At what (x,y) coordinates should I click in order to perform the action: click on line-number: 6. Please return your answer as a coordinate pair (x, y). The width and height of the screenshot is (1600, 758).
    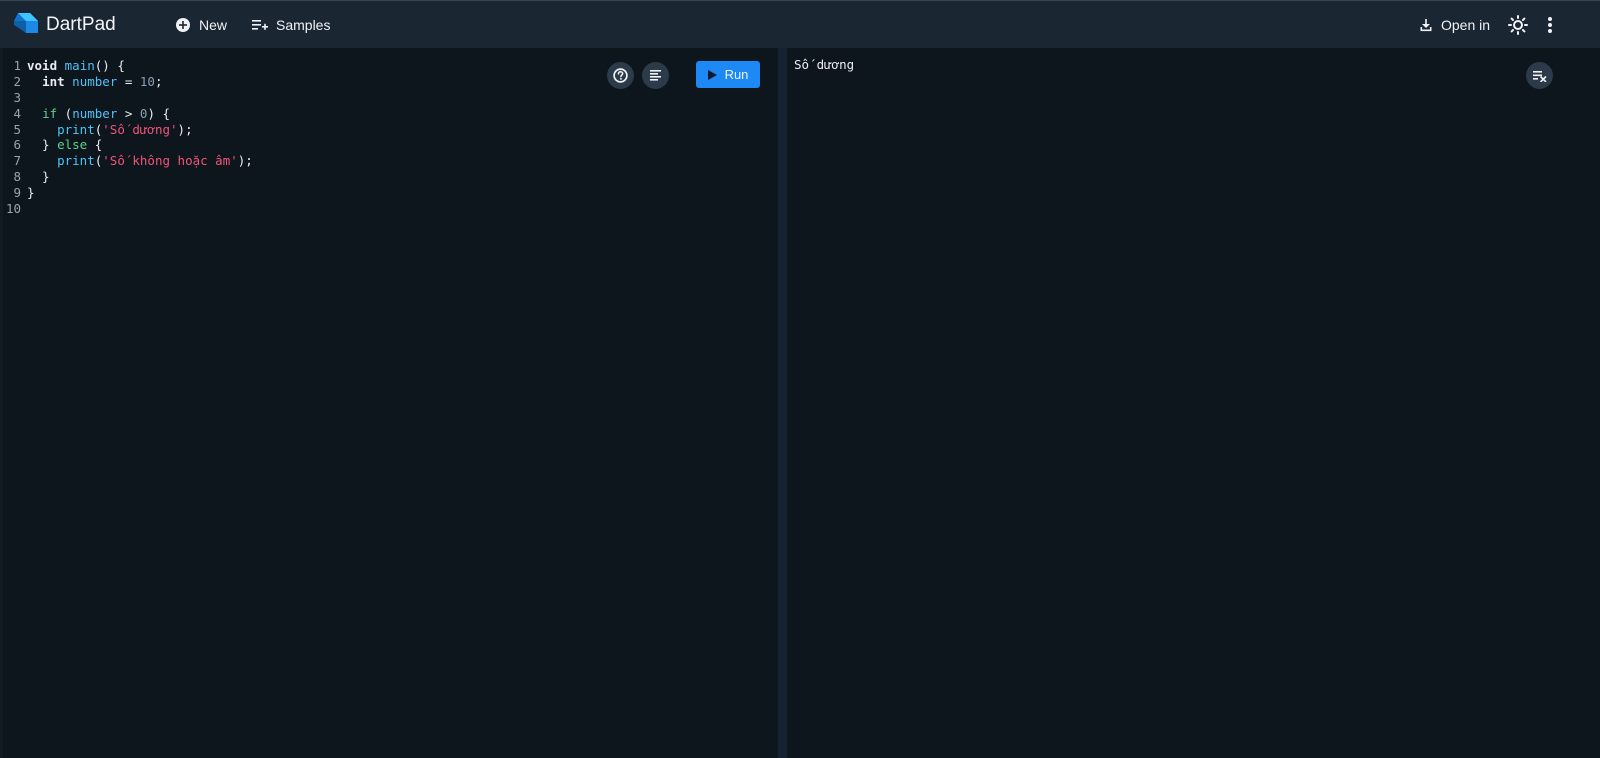
    Looking at the image, I should click on (17, 145).